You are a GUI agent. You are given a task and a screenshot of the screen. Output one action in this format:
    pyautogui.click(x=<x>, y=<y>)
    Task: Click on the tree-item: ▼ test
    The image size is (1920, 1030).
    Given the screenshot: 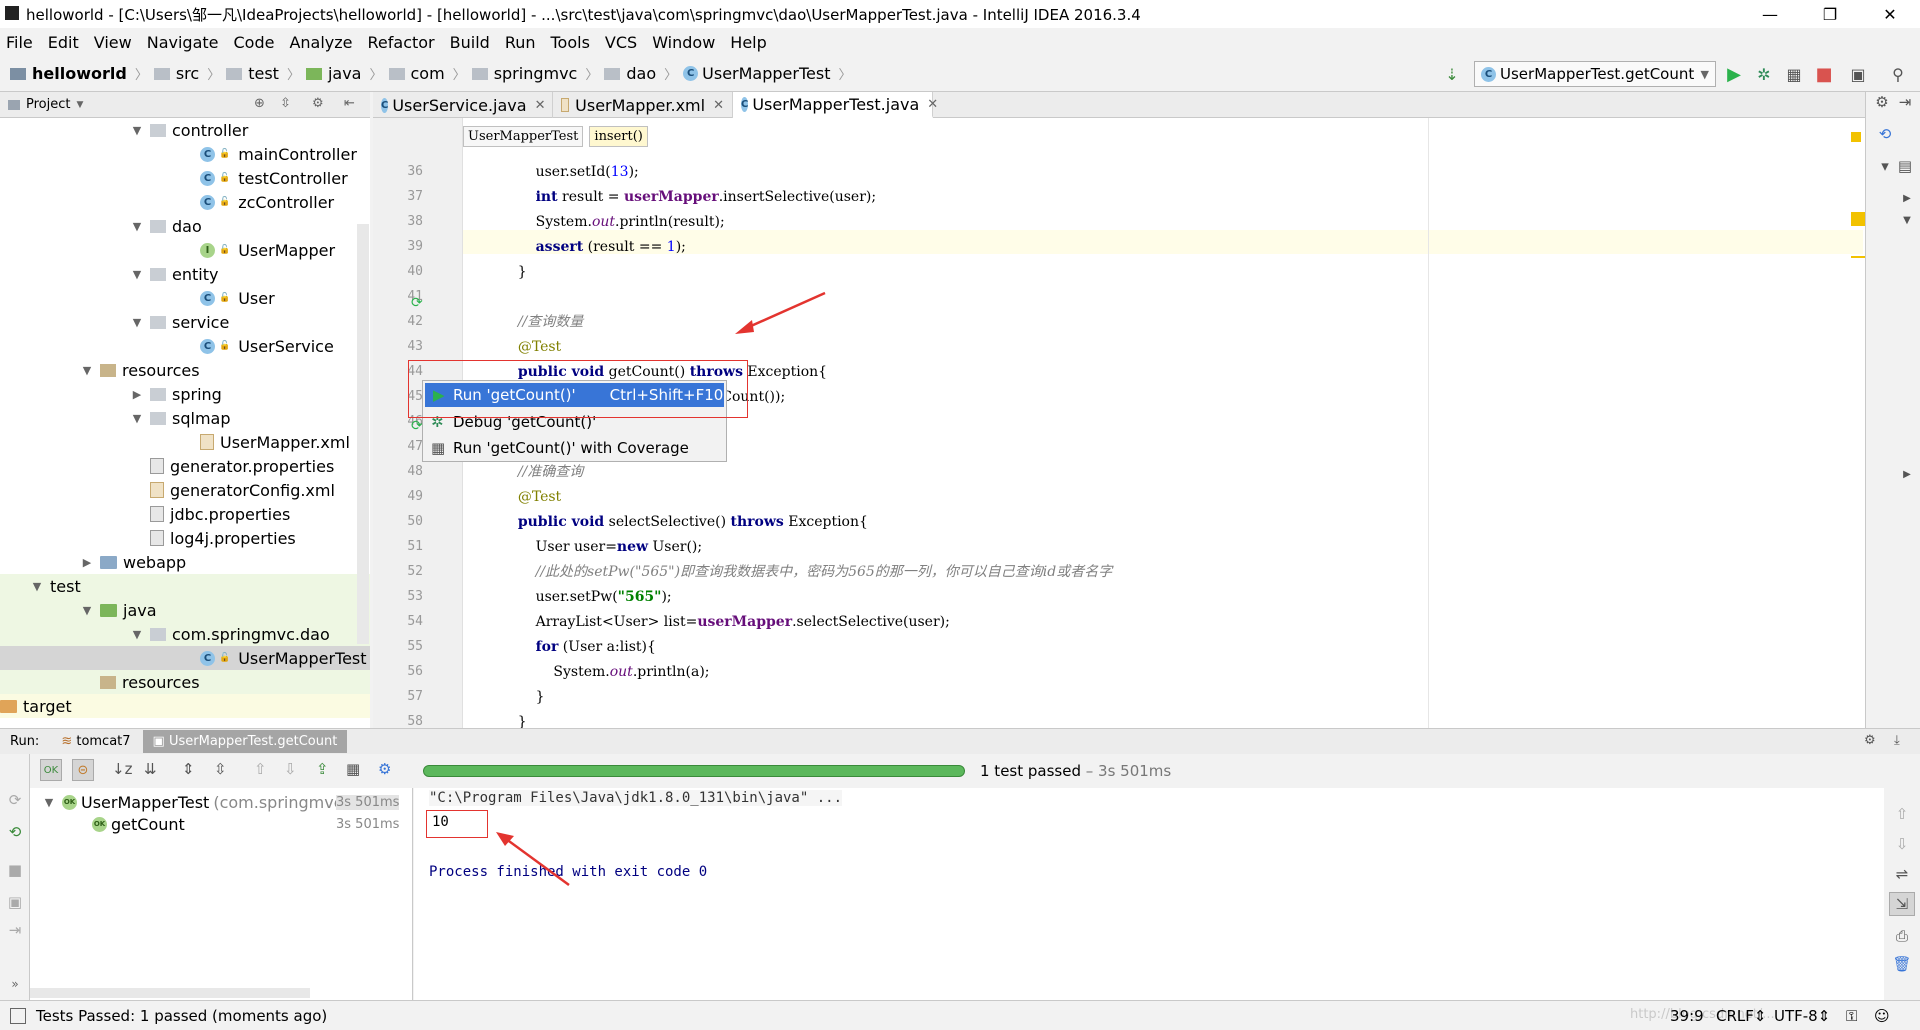 What is the action you would take?
    pyautogui.click(x=185, y=586)
    